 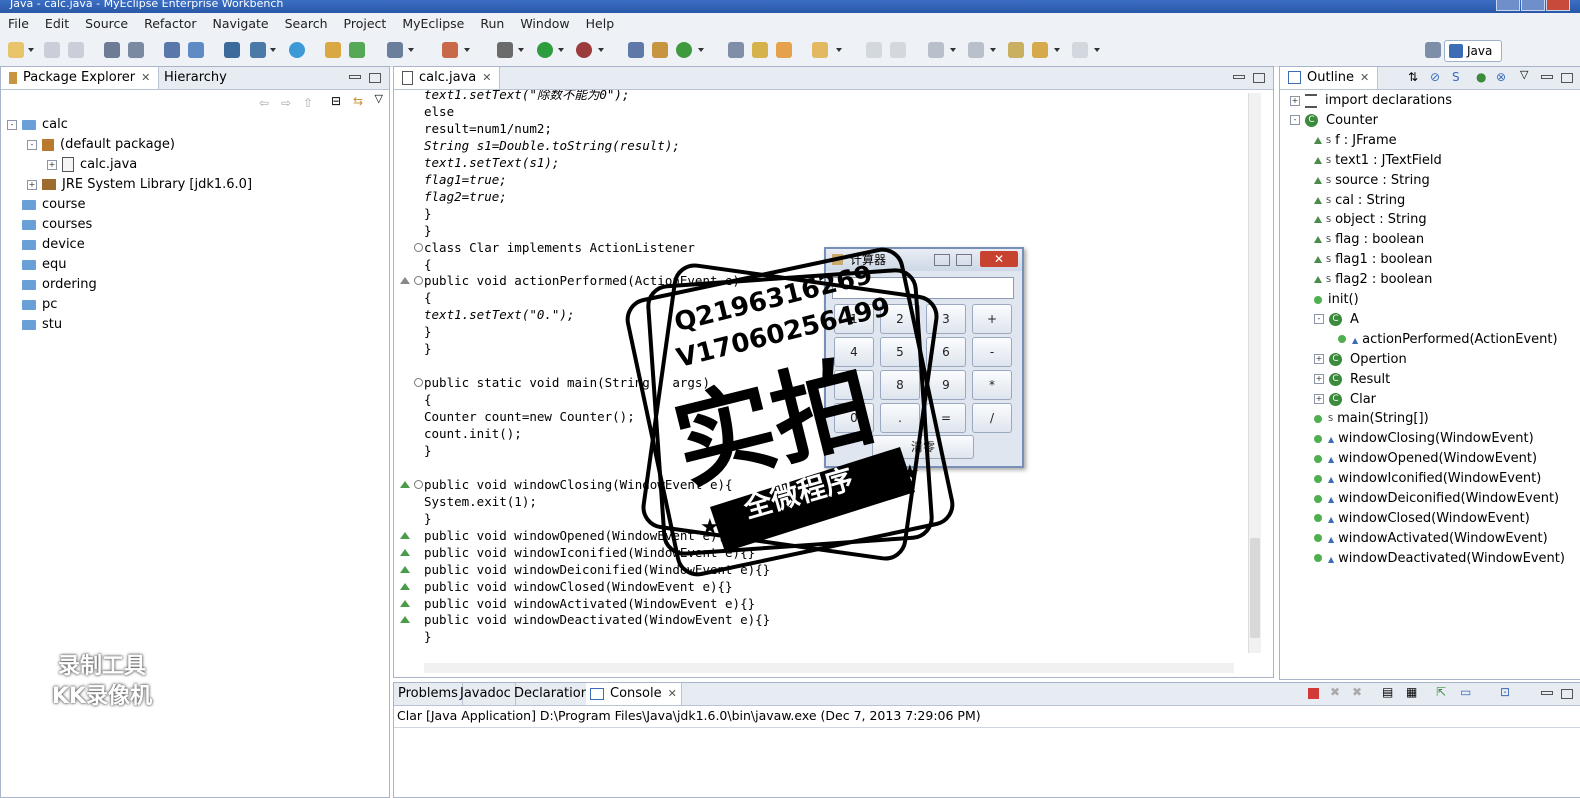 What do you see at coordinates (923, 447) in the screenshot?
I see `clear-button: 清零` at bounding box center [923, 447].